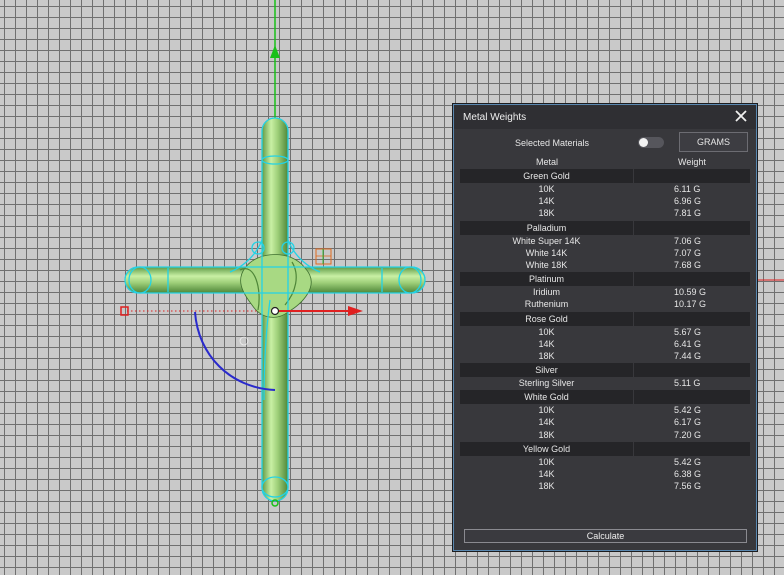  What do you see at coordinates (605, 486) in the screenshot?
I see `table-row: 18K 7.56 G` at bounding box center [605, 486].